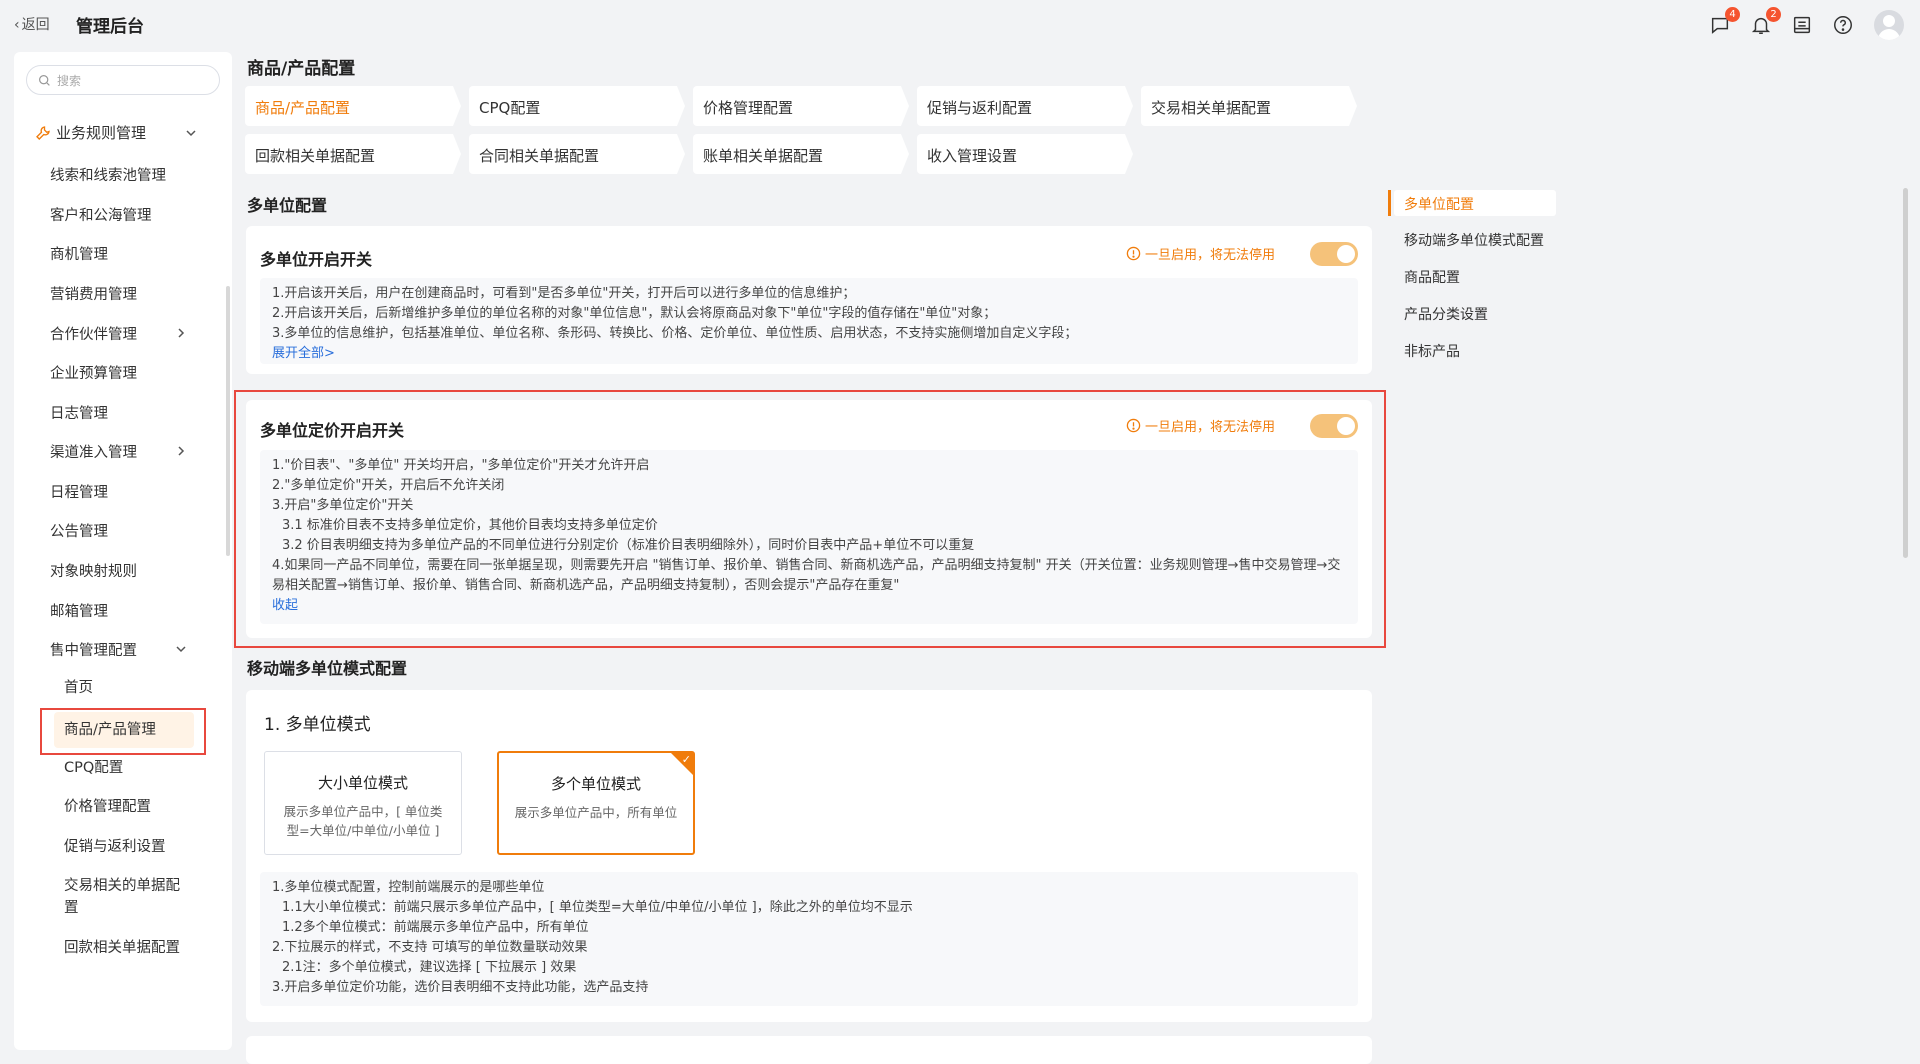 The image size is (1920, 1064). I want to click on mode-heading: 1. 多单位模式, so click(317, 725).